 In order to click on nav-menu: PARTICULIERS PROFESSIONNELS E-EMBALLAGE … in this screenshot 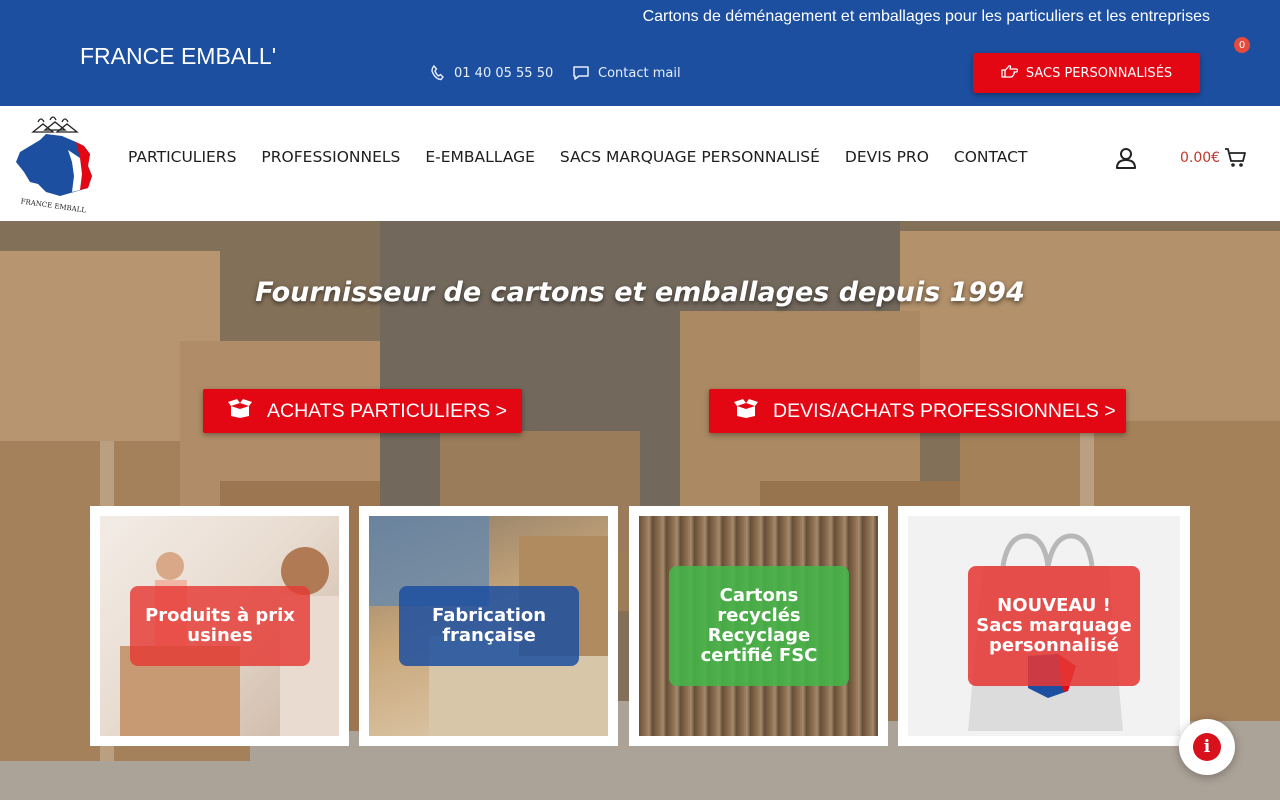, I will do `click(590, 157)`.